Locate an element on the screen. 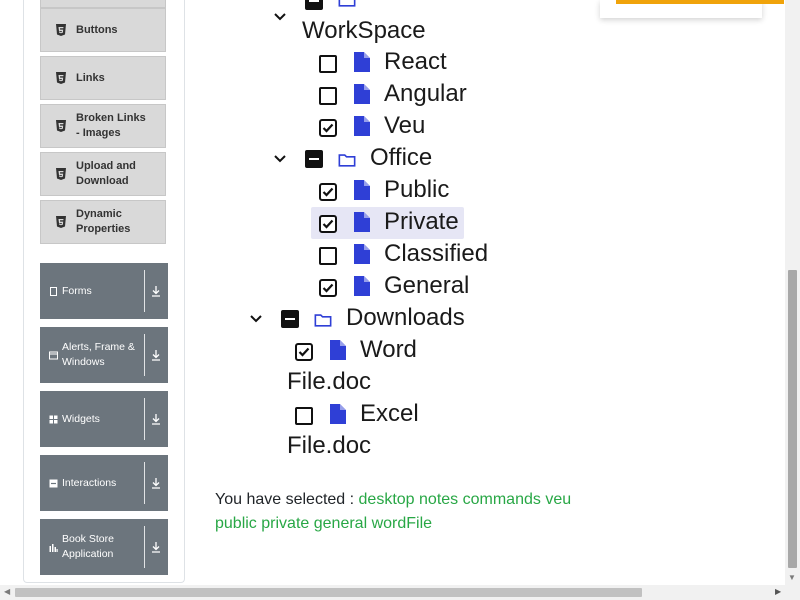 The image size is (800, 600). tree-label-downloads: Downloads is located at coordinates (405, 318).